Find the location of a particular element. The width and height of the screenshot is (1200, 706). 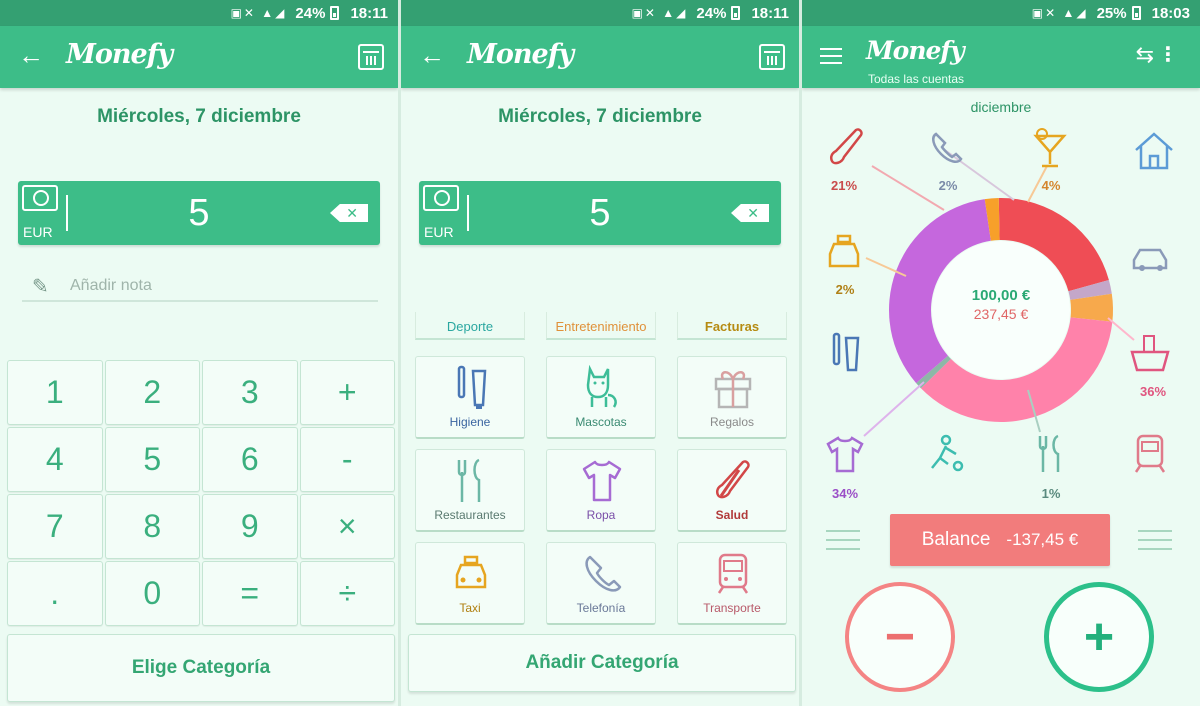

key-9: 9 is located at coordinates (250, 526).